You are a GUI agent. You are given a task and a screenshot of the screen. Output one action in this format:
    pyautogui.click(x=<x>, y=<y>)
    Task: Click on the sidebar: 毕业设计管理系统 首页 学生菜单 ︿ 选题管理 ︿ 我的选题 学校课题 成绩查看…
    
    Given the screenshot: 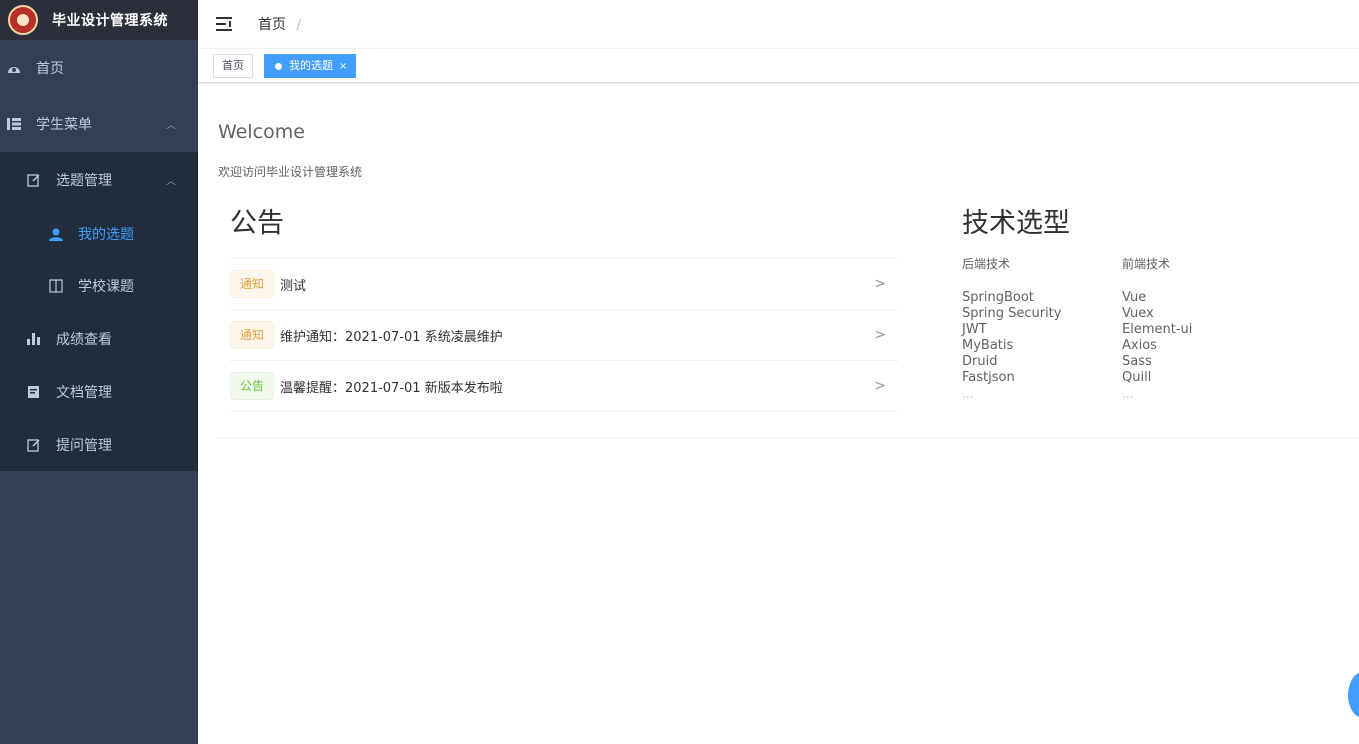 What is the action you would take?
    pyautogui.click(x=99, y=372)
    